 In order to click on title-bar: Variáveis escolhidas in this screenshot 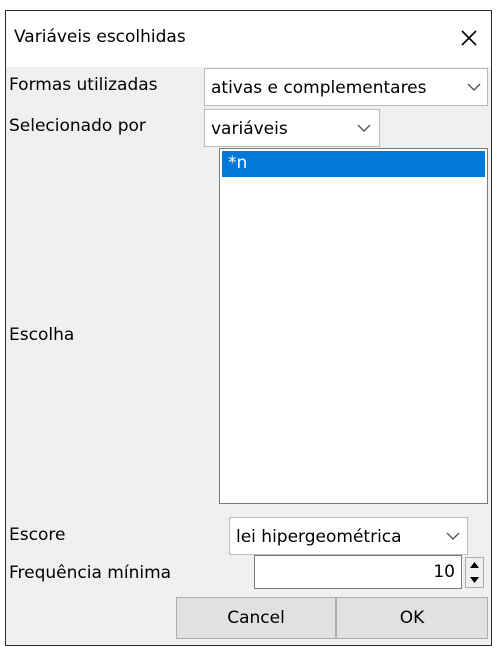, I will do `click(248, 39)`.